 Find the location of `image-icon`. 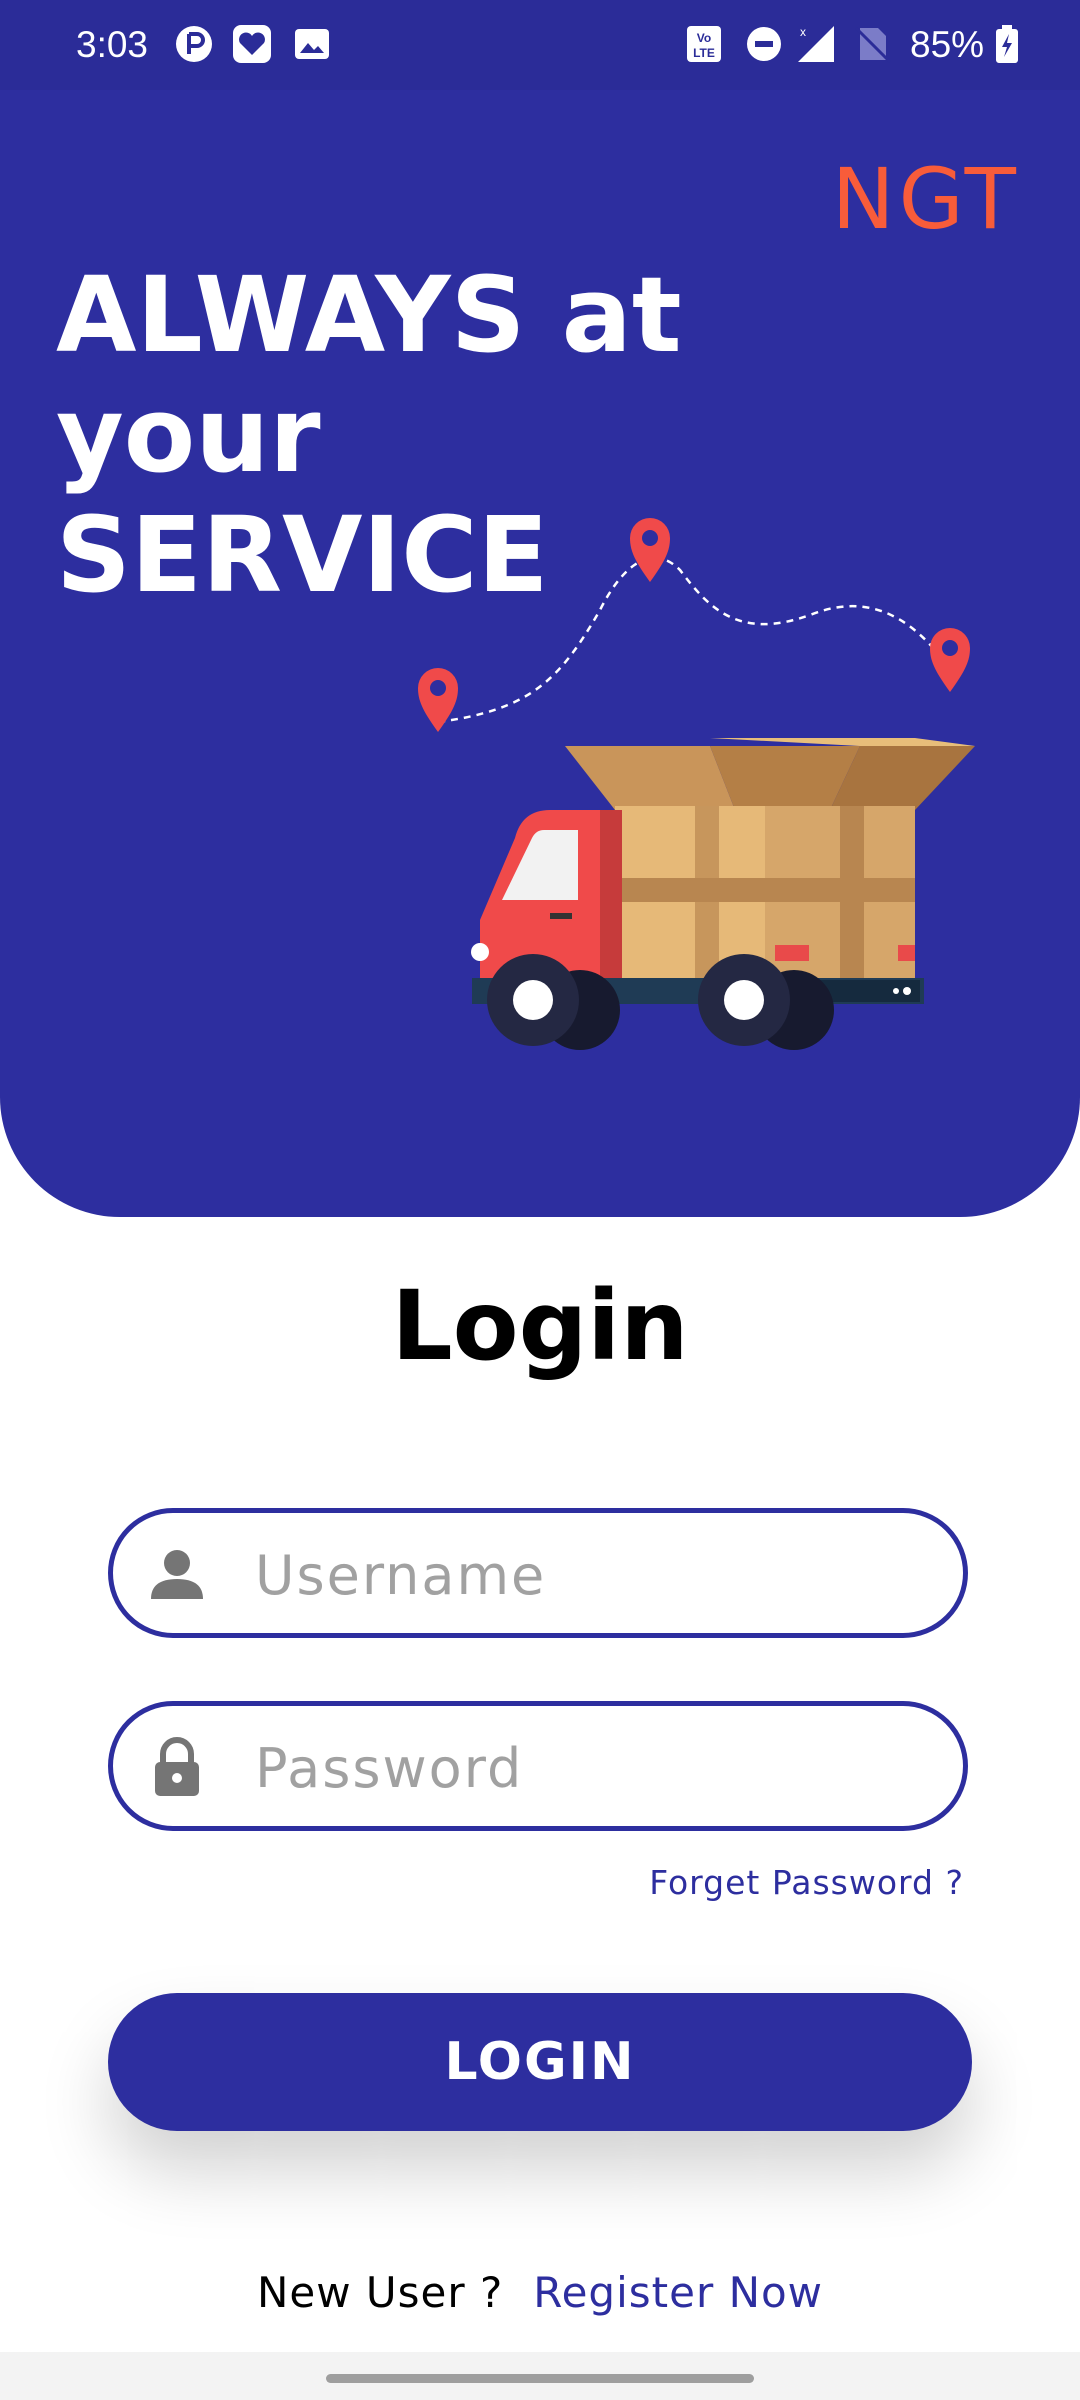

image-icon is located at coordinates (312, 44).